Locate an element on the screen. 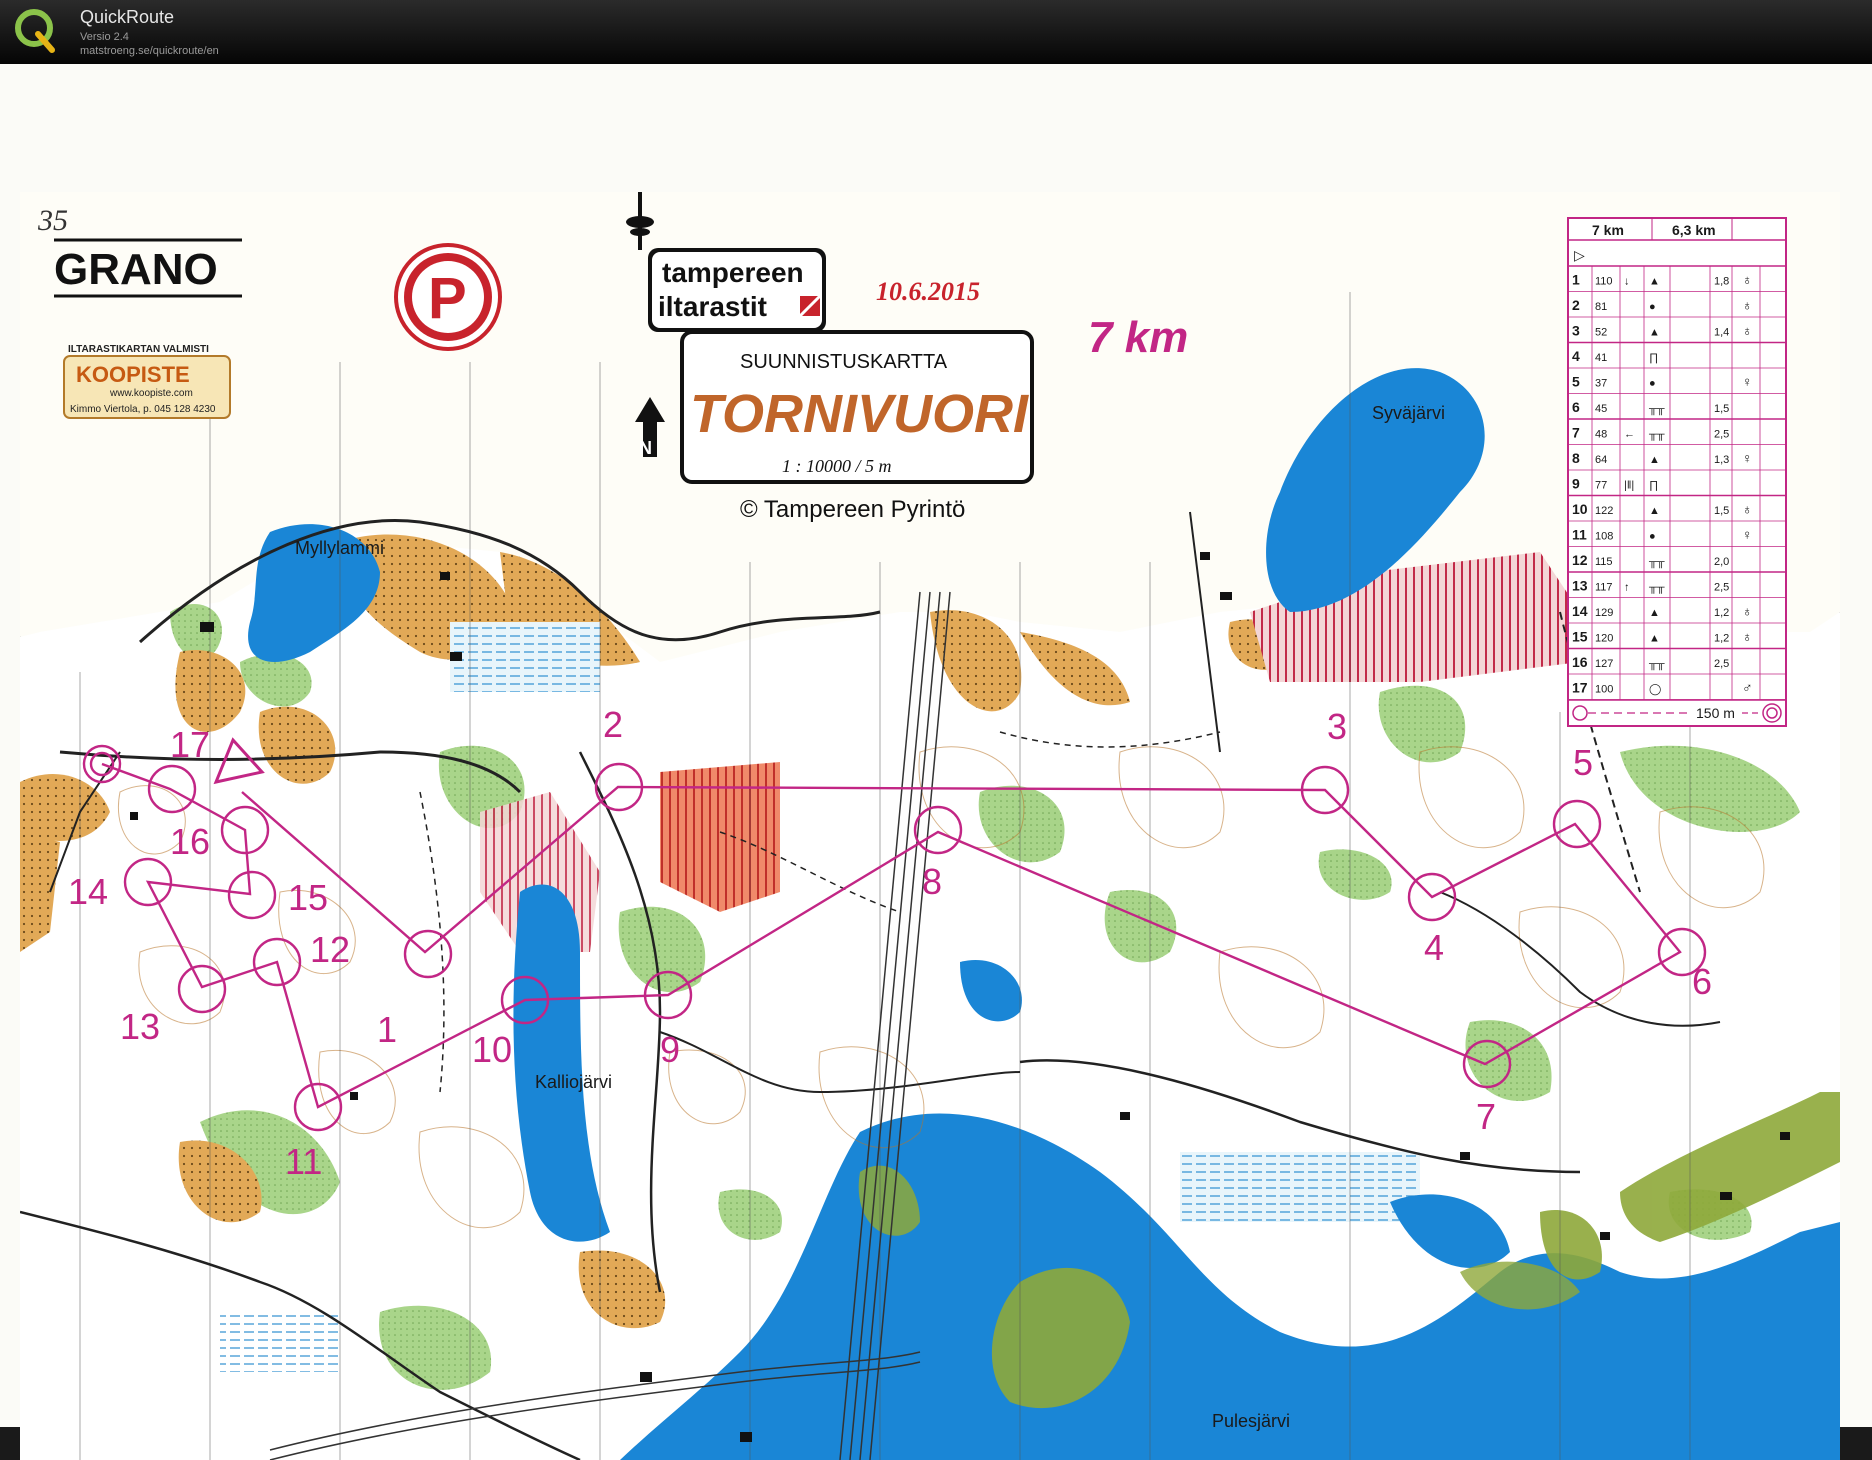  control-number-5: 5 is located at coordinates (1583, 762).